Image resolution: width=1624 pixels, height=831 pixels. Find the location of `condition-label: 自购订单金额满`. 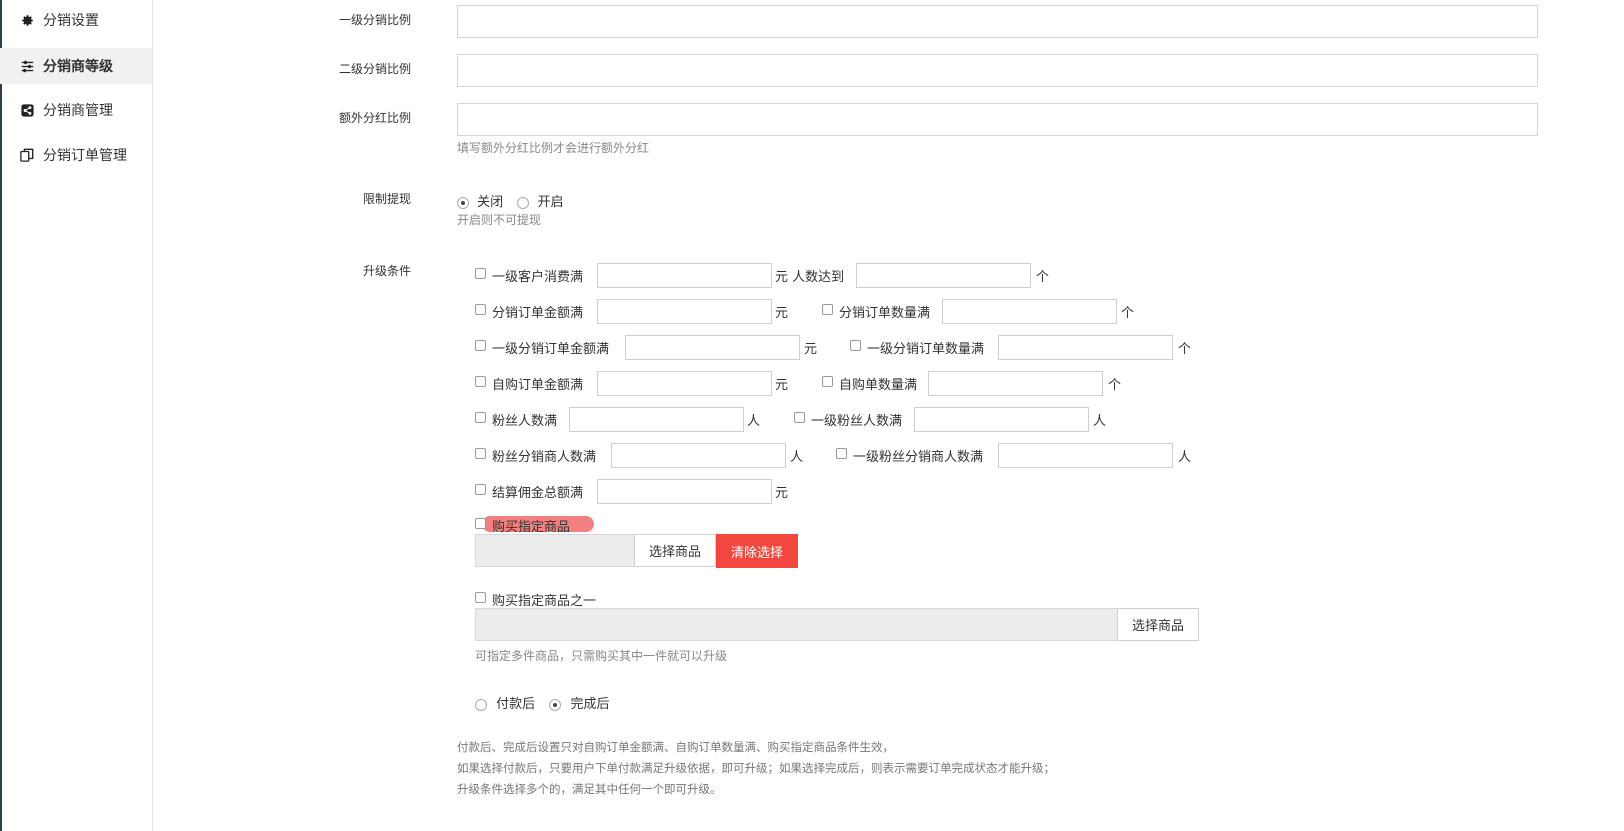

condition-label: 自购订单金额满 is located at coordinates (538, 385).